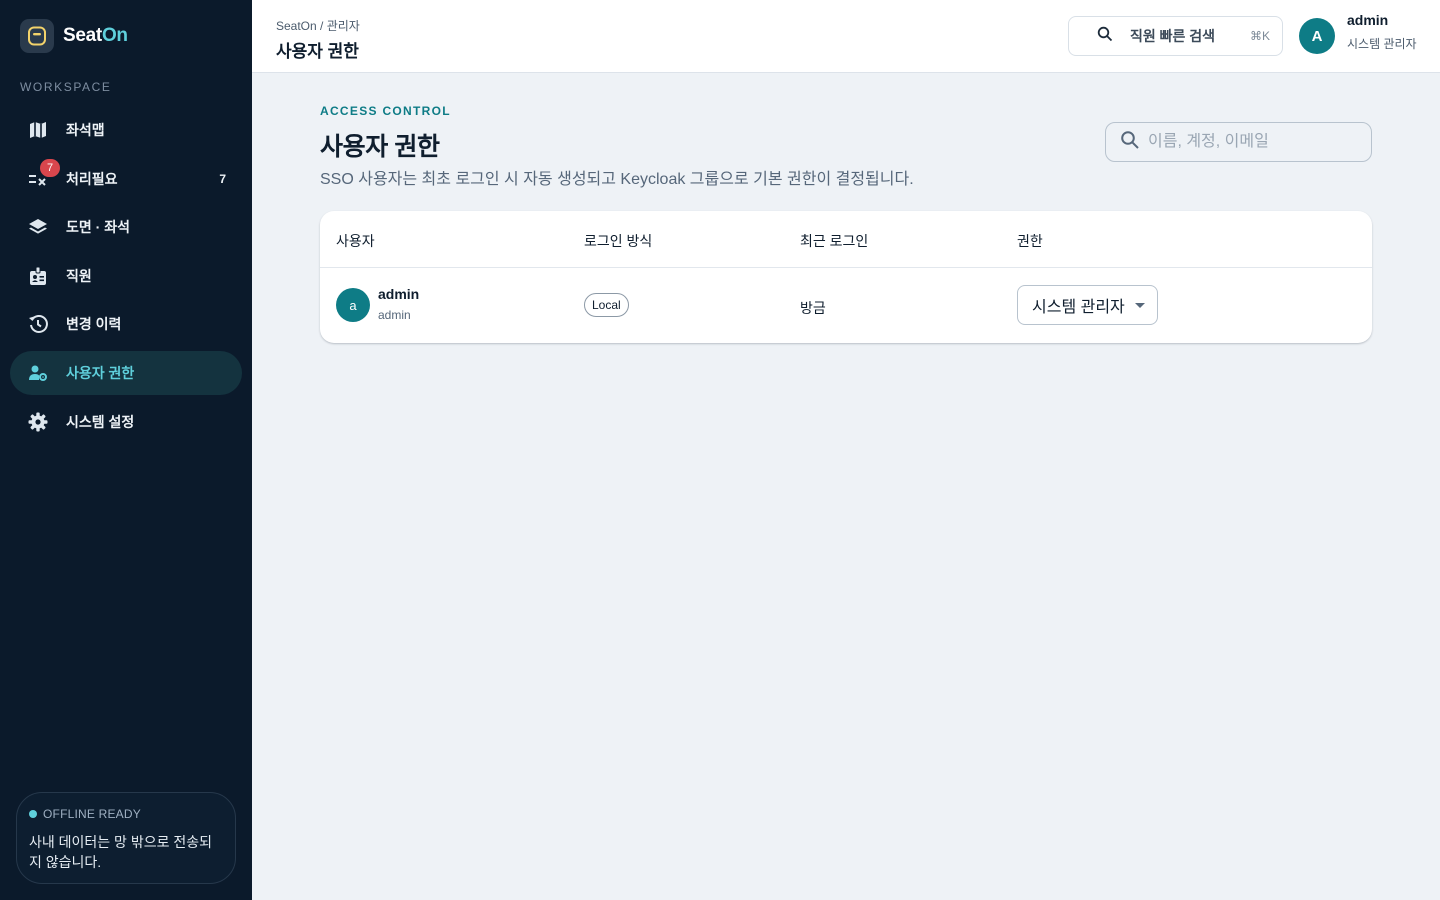  I want to click on avatar: a, so click(353, 305).